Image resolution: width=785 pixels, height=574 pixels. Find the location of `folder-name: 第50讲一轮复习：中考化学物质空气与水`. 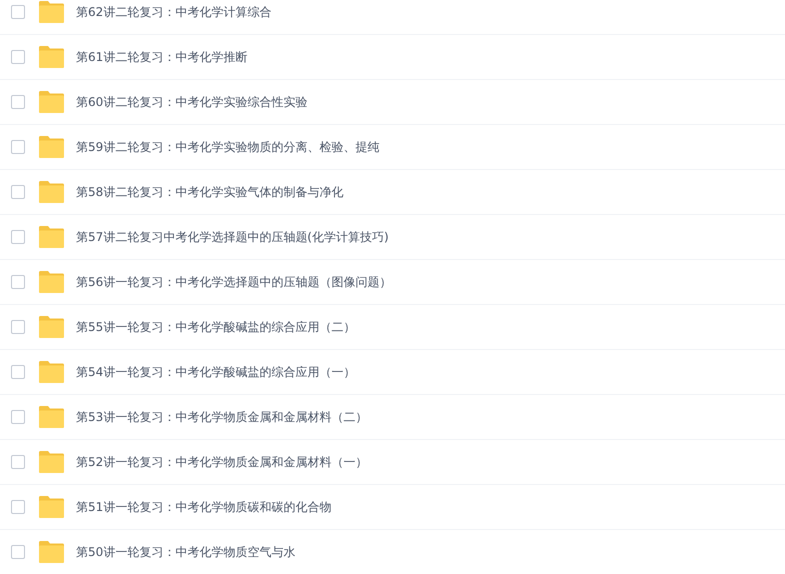

folder-name: 第50讲一轮复习：中考化学物质空气与水 is located at coordinates (186, 552).